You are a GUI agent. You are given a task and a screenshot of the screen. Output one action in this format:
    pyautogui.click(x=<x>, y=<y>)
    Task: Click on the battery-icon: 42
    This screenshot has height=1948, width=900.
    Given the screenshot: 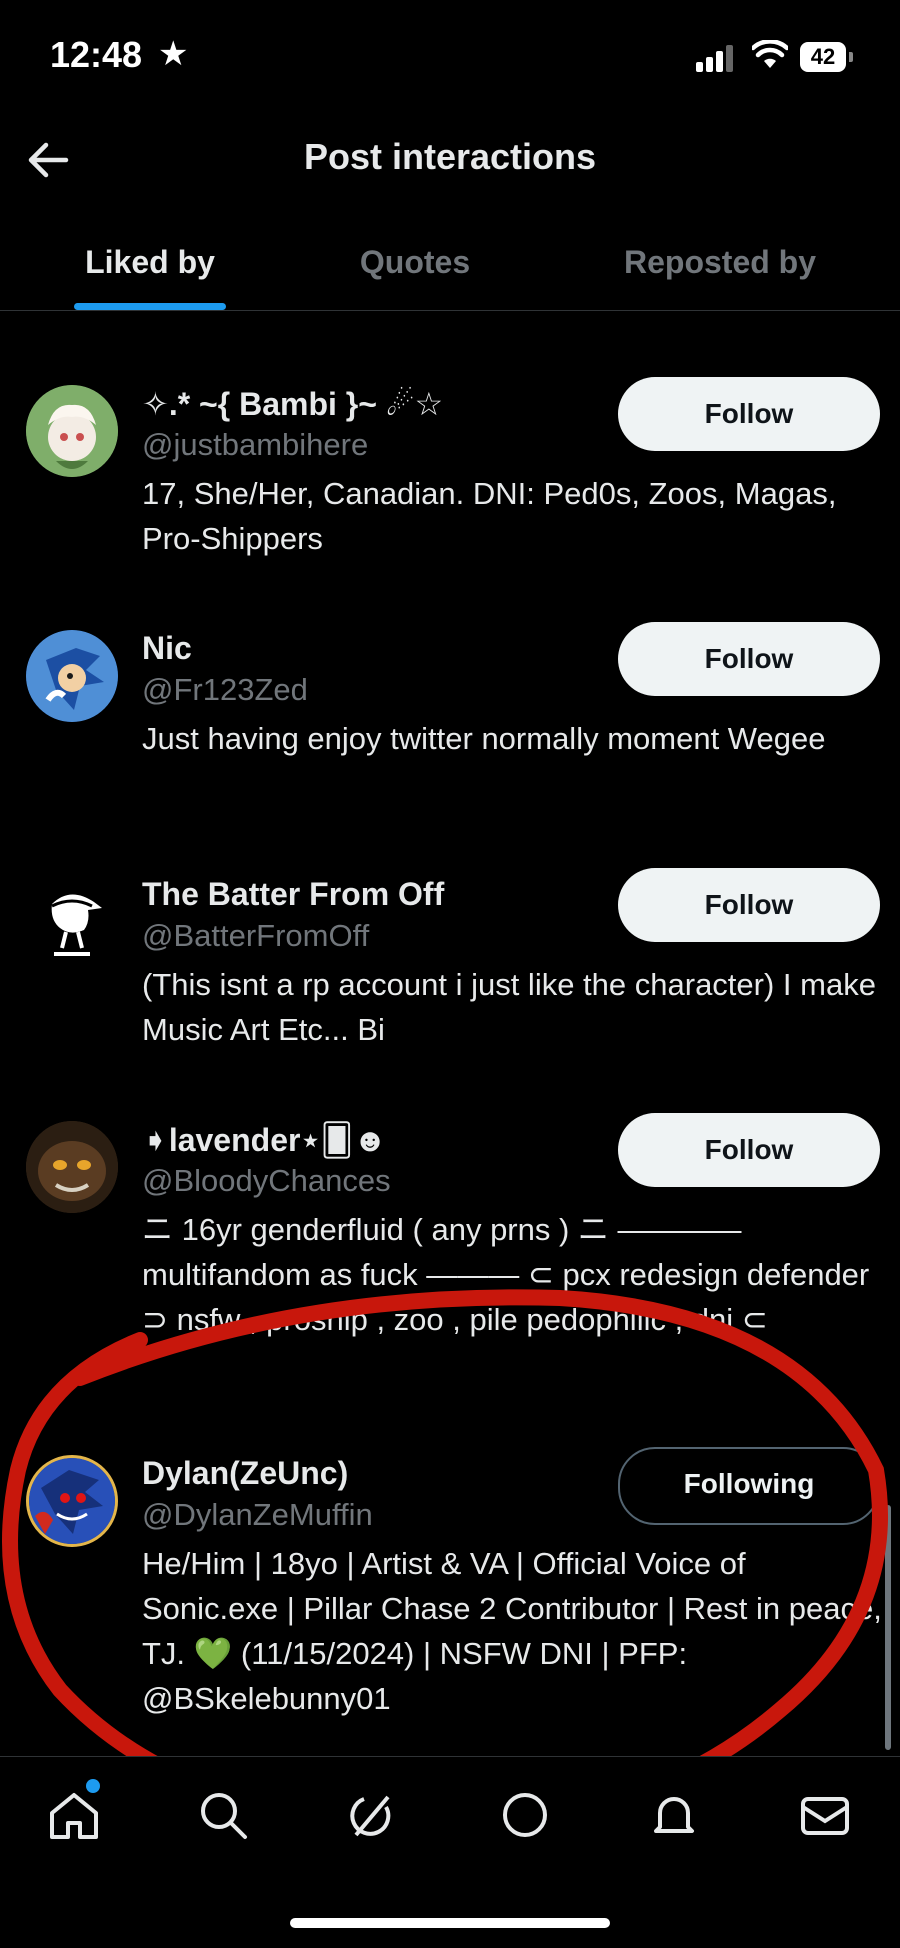 What is the action you would take?
    pyautogui.click(x=827, y=57)
    